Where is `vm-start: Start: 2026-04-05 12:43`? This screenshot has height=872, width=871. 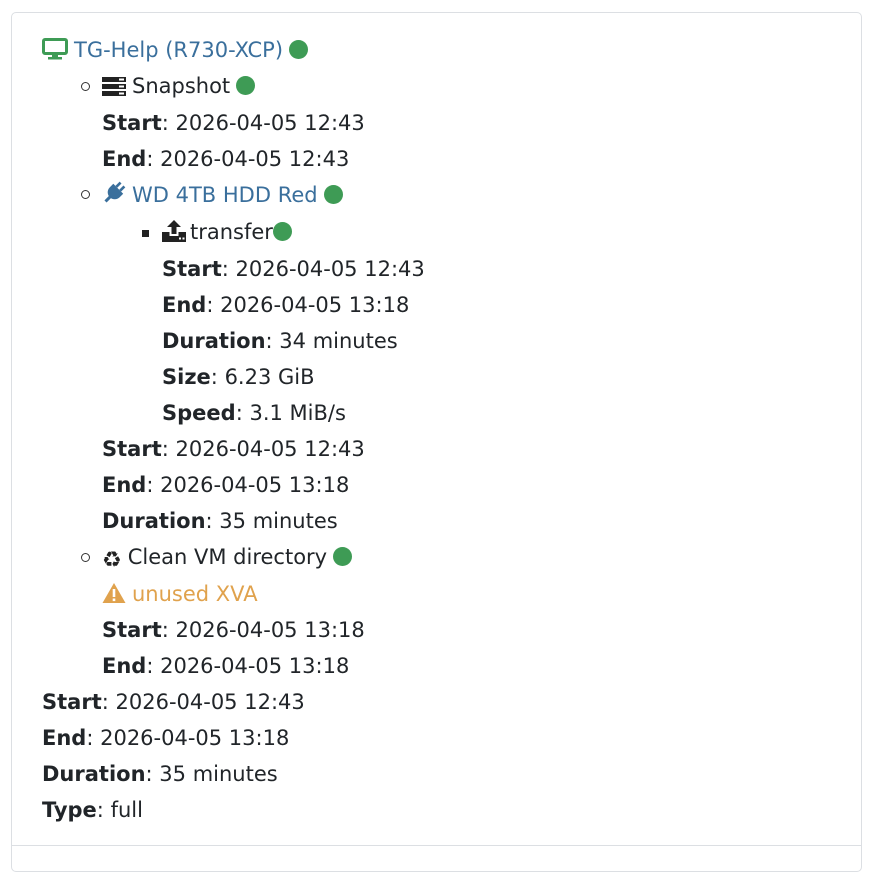
vm-start: Start: 2026-04-05 12:43 is located at coordinates (173, 702).